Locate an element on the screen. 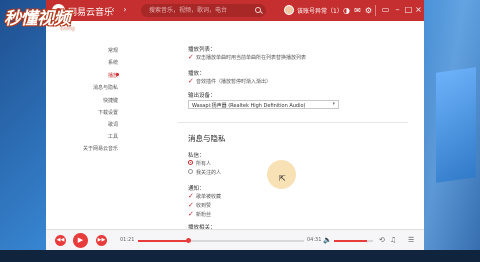 This screenshot has width=480, height=262. elapsed-time: 01:21 is located at coordinates (127, 240).